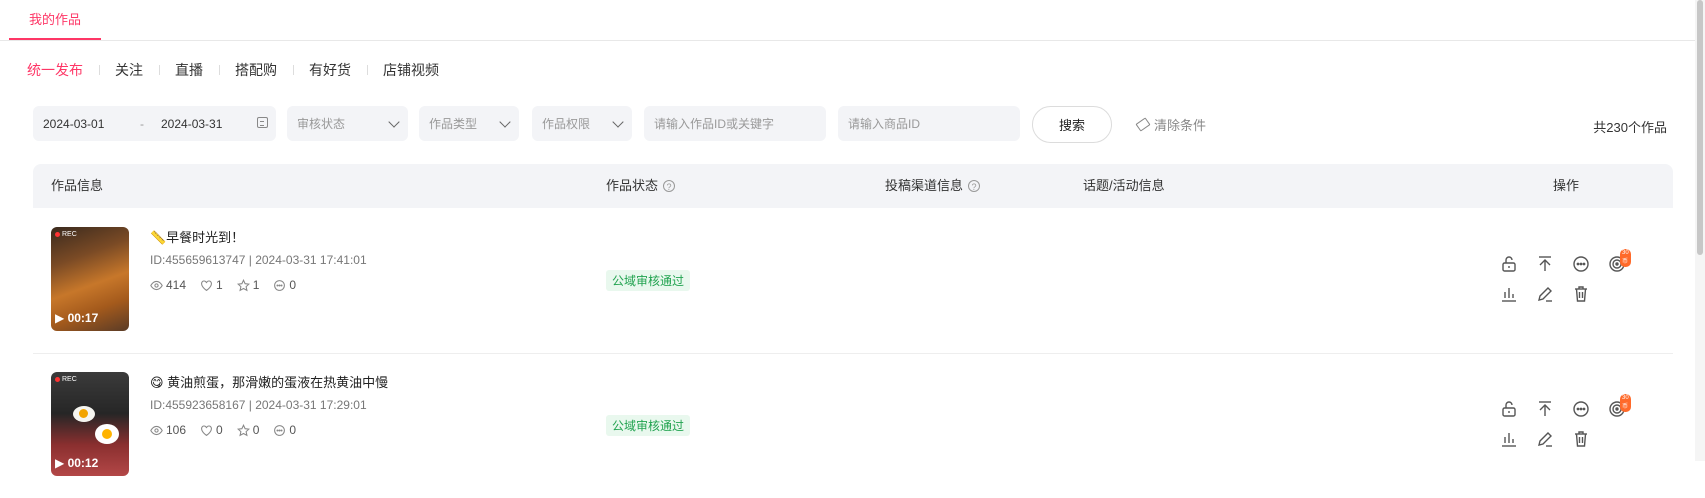 Image resolution: width=1705 pixels, height=498 pixels. What do you see at coordinates (189, 70) in the screenshot?
I see `subtab-live: 直播` at bounding box center [189, 70].